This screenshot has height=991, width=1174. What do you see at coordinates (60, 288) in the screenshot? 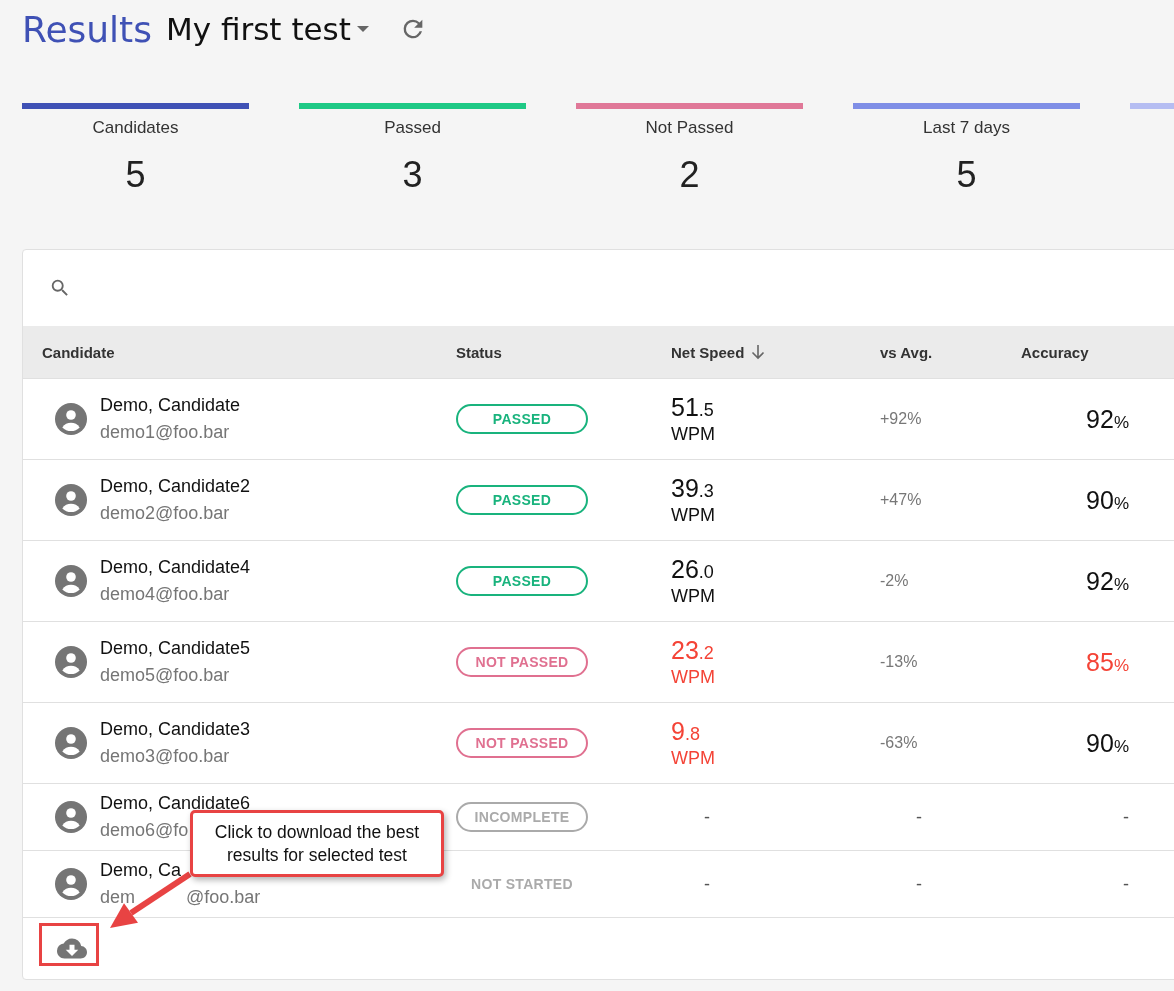
I see `search-icon` at bounding box center [60, 288].